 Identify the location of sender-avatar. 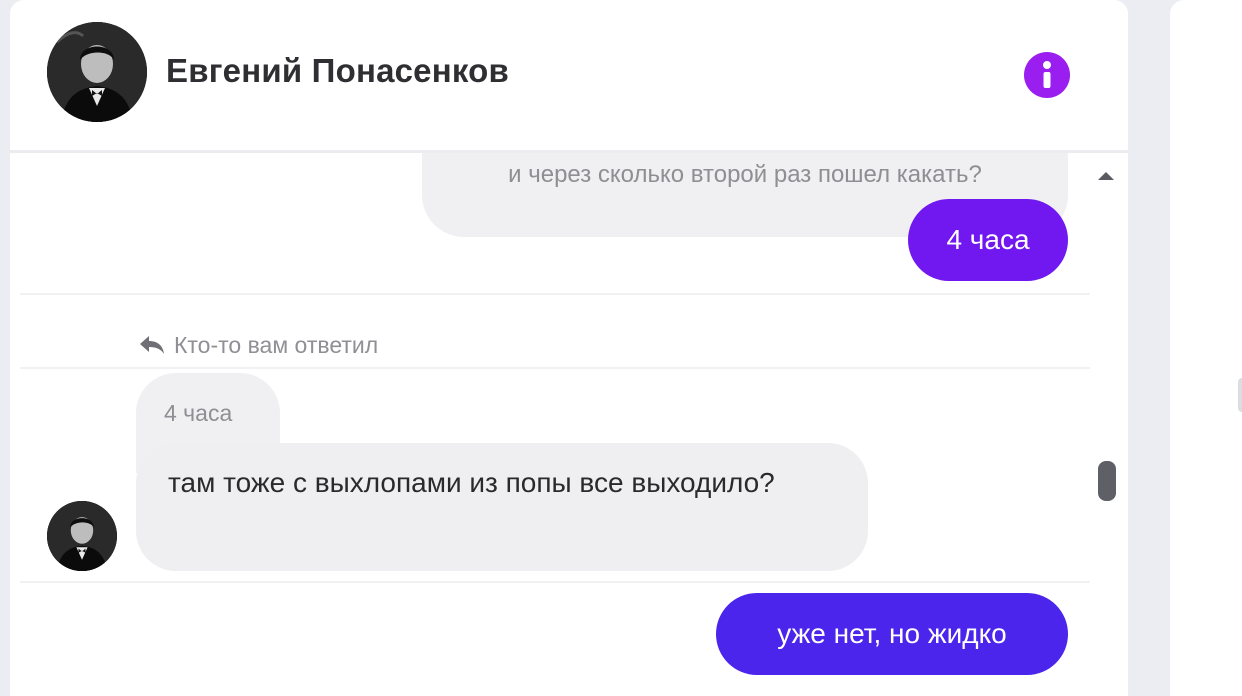
(82, 536).